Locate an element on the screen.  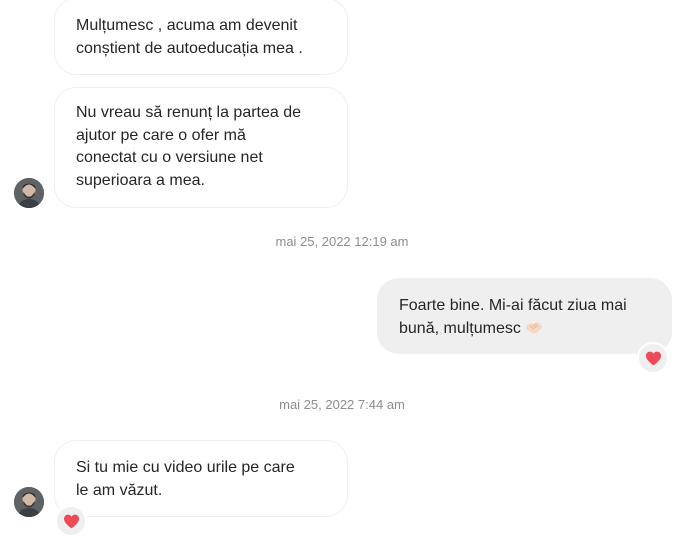
message-text-line: Si tu mie cu video urile pe care is located at coordinates (185, 467).